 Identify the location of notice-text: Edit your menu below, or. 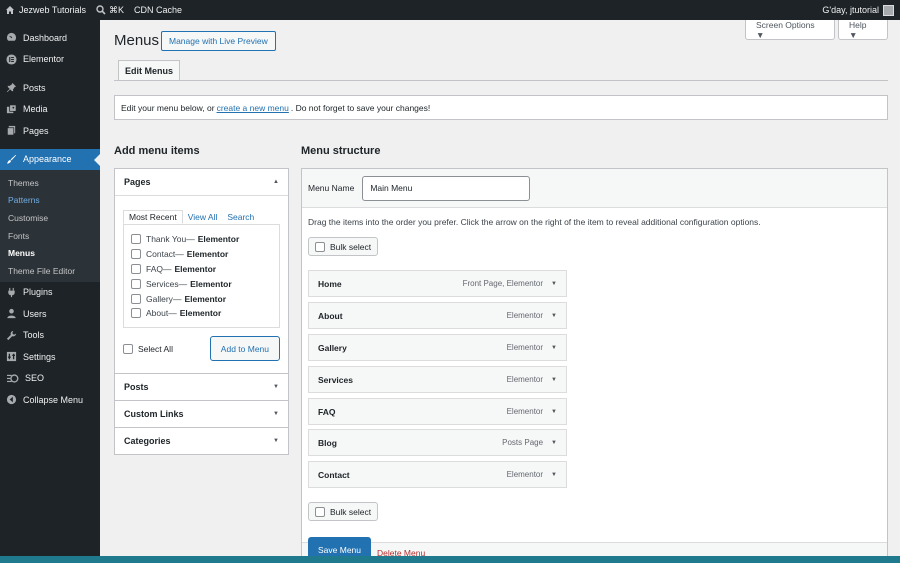
(168, 107).